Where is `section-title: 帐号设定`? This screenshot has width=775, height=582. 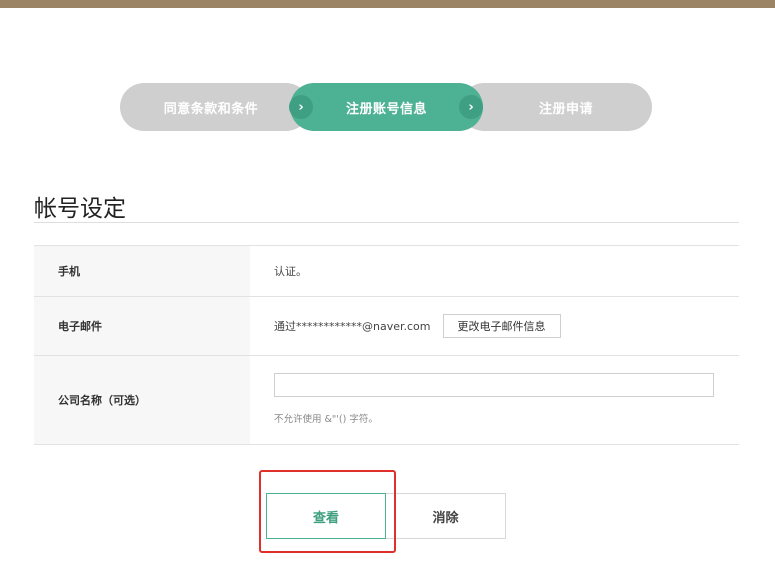 section-title: 帐号设定 is located at coordinates (80, 209).